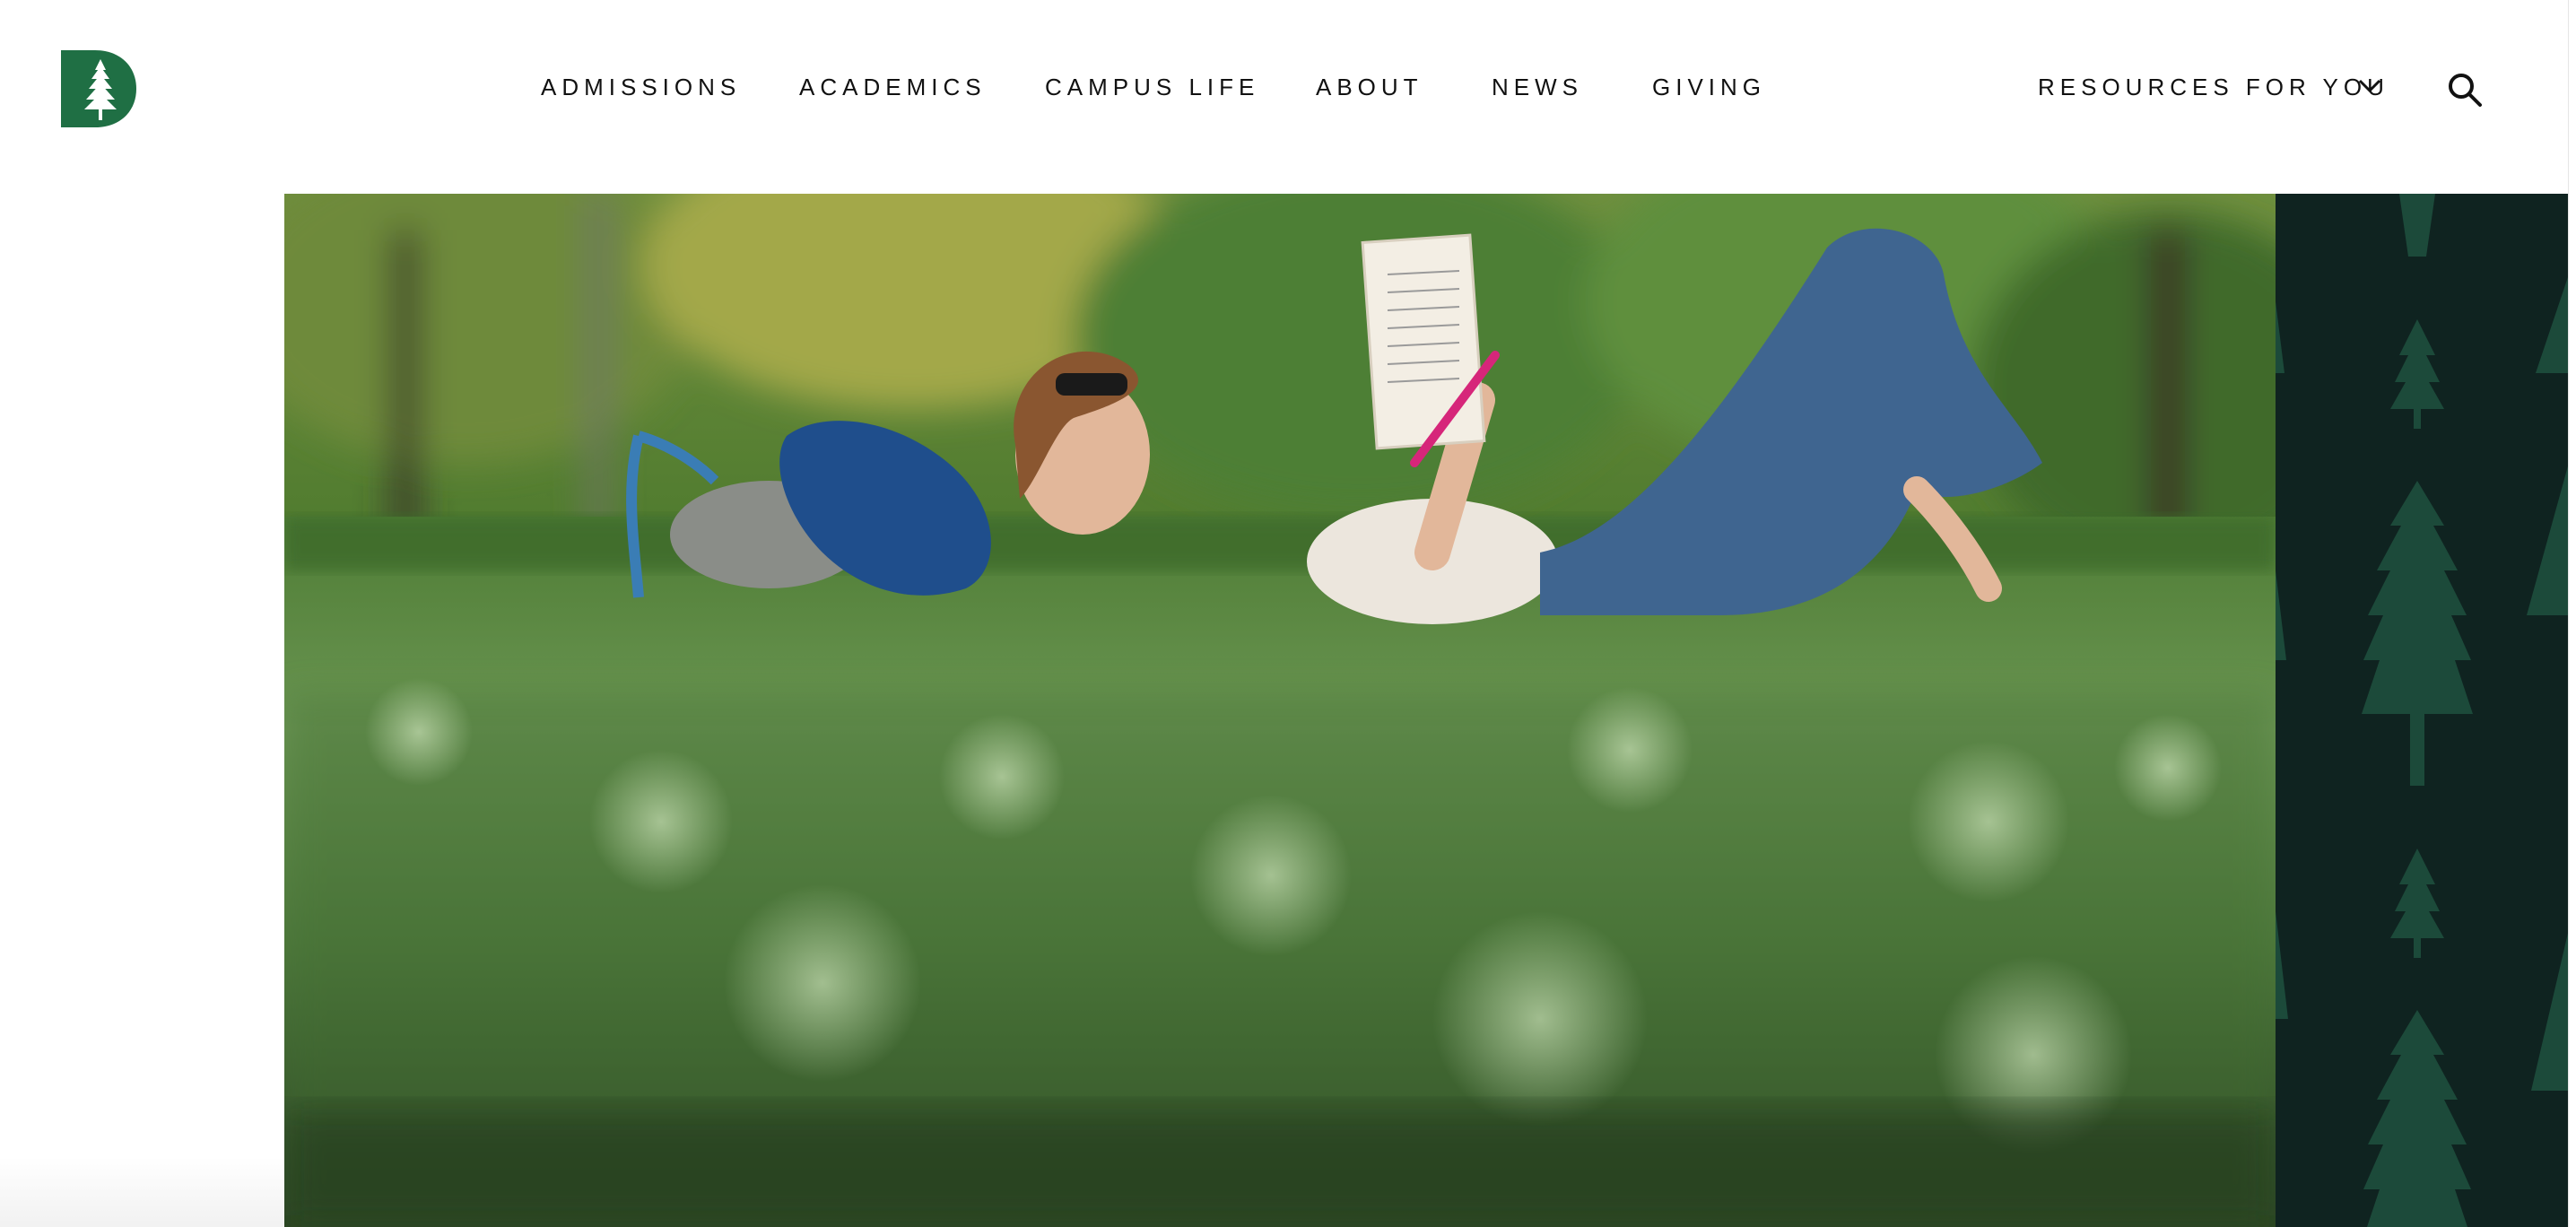 The width and height of the screenshot is (2576, 1227). I want to click on decorative-pine-panel, so click(2422, 710).